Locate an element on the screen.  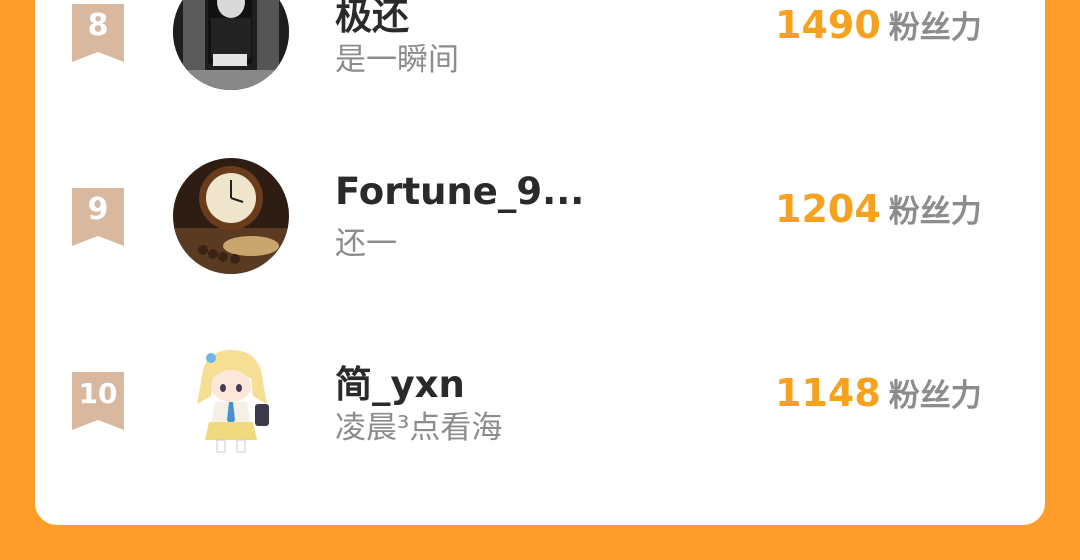
avatar-anime-girl is located at coordinates (231, 400).